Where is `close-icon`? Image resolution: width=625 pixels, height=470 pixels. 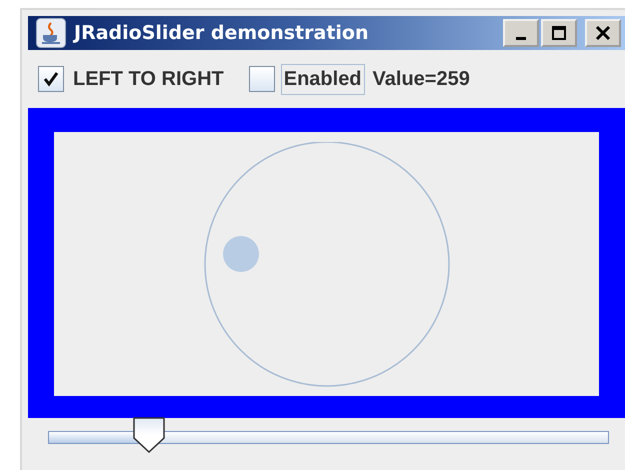
close-icon is located at coordinates (603, 33).